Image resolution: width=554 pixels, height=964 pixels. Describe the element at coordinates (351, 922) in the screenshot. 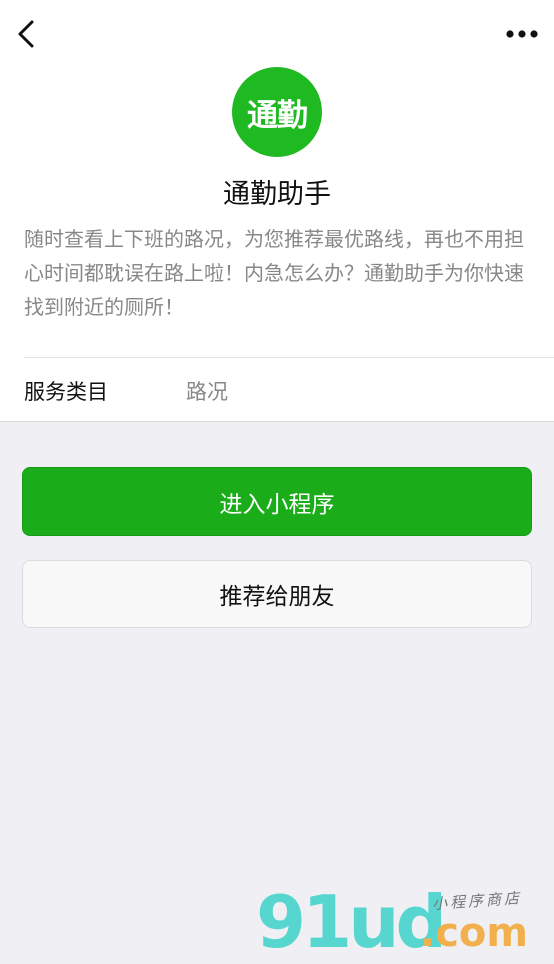

I see `watermark-logo: 91ud` at that location.